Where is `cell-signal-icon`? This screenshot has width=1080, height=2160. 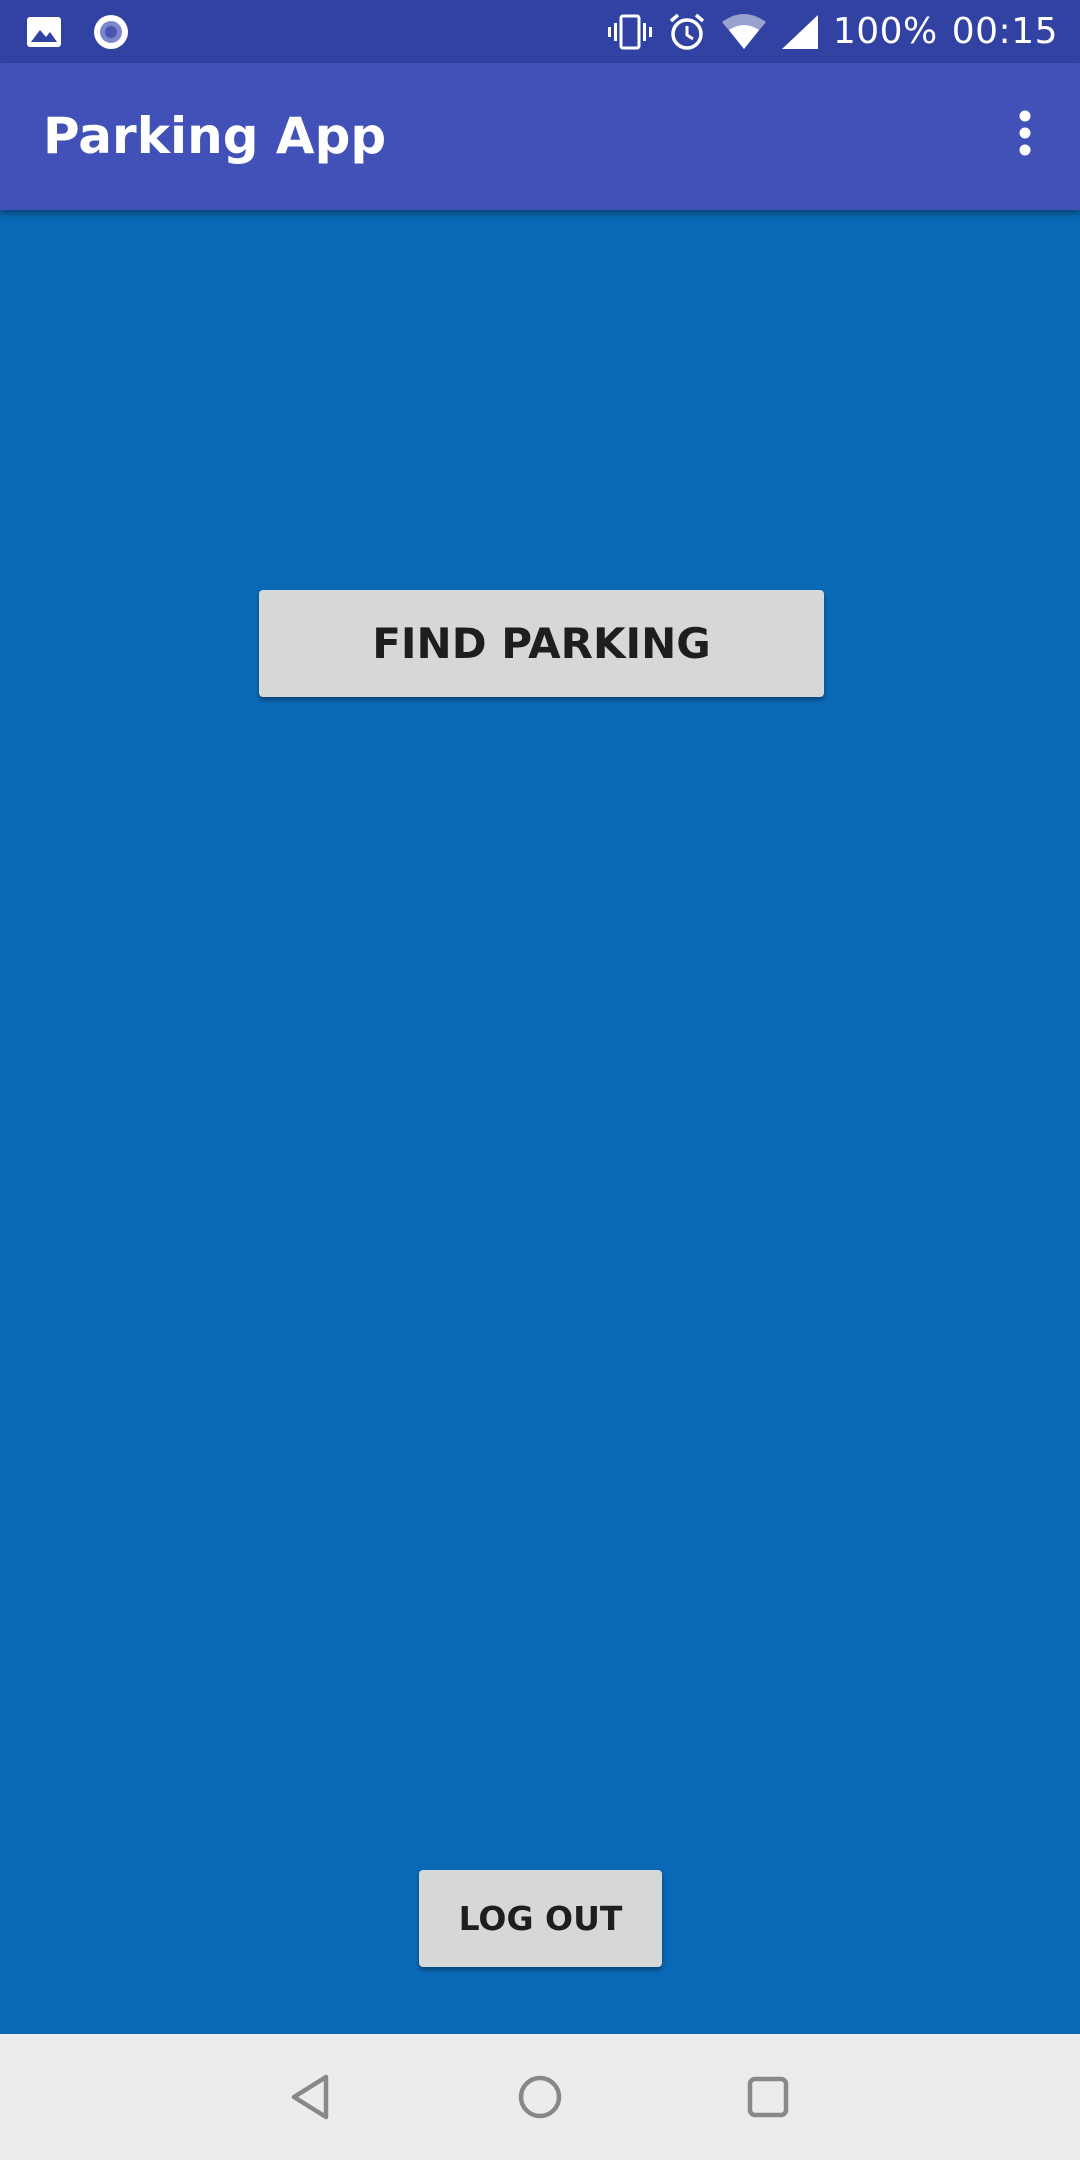 cell-signal-icon is located at coordinates (800, 32).